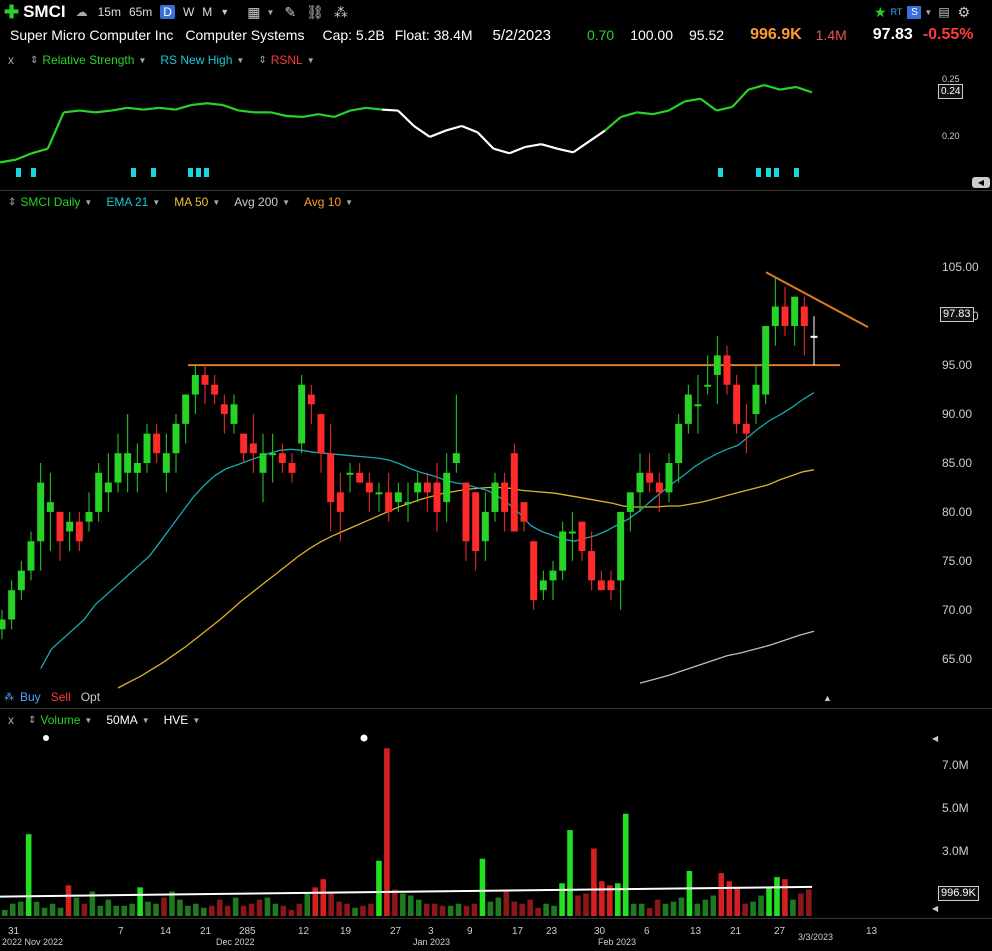 This screenshot has width=992, height=951. Describe the element at coordinates (696, 931) in the screenshot. I see `x-axis-label: 13` at that location.